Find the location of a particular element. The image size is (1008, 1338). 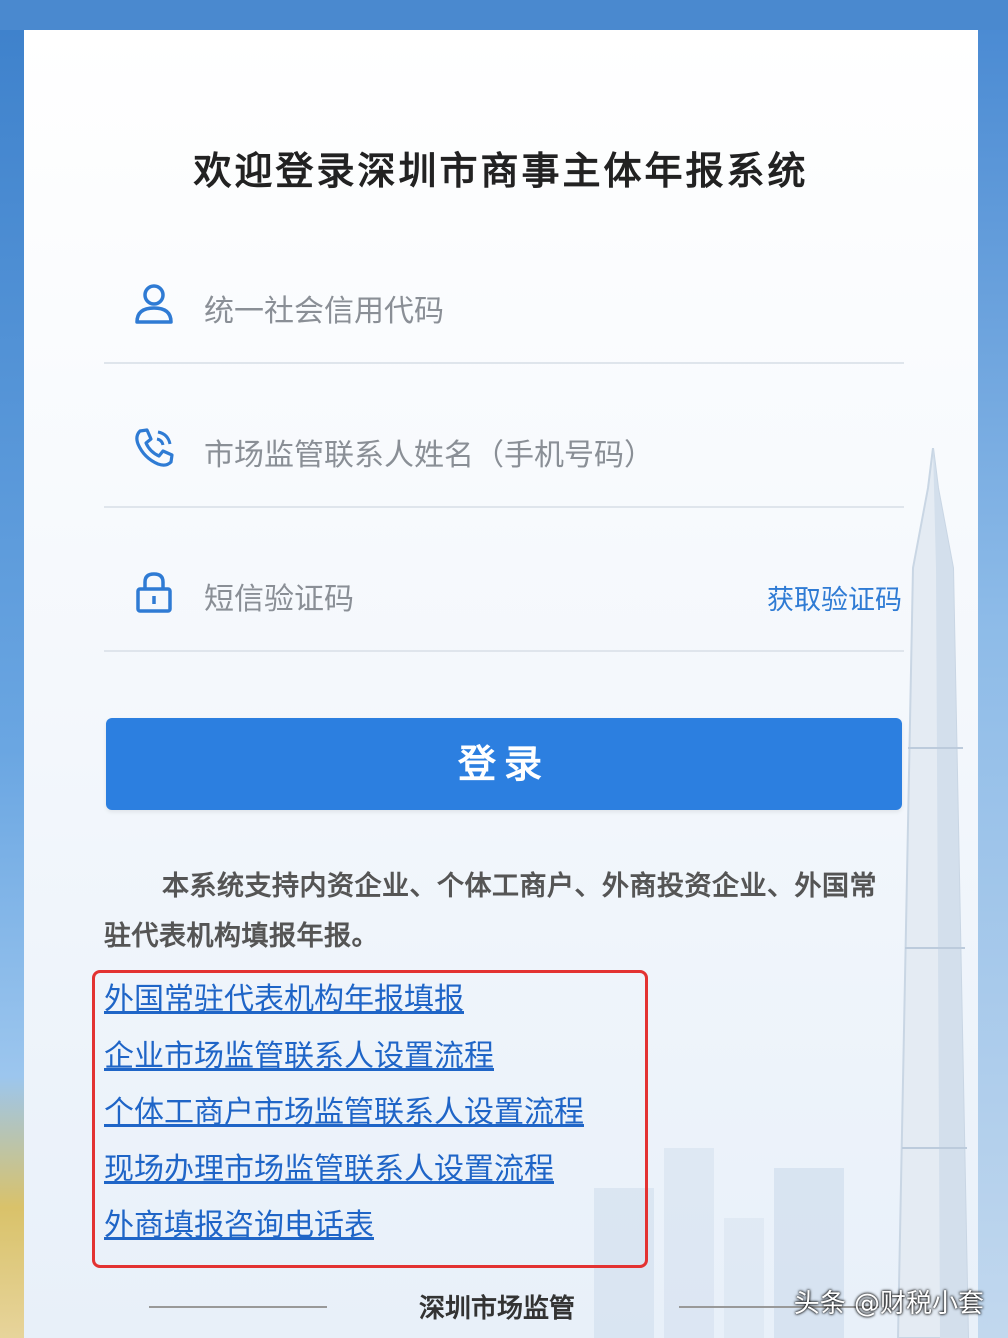

link-foreign-phone-list: 外商填报咨询电话表 is located at coordinates (344, 1228).